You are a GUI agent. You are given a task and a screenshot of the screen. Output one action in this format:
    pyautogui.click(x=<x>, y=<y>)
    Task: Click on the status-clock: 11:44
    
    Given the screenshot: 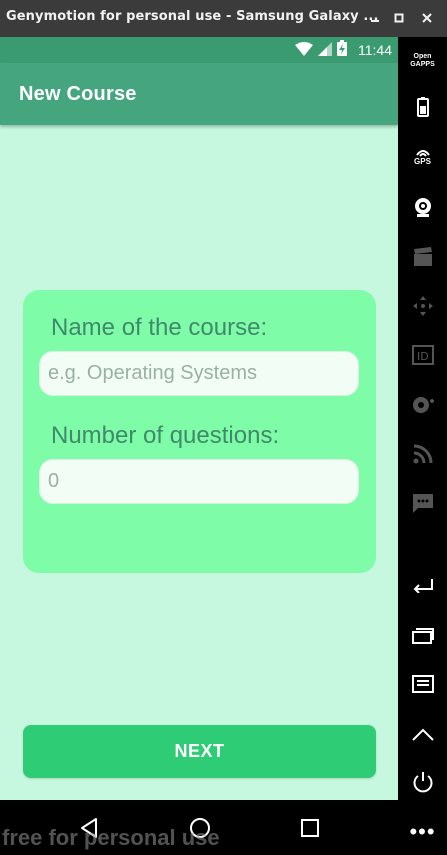 What is the action you would take?
    pyautogui.click(x=375, y=50)
    